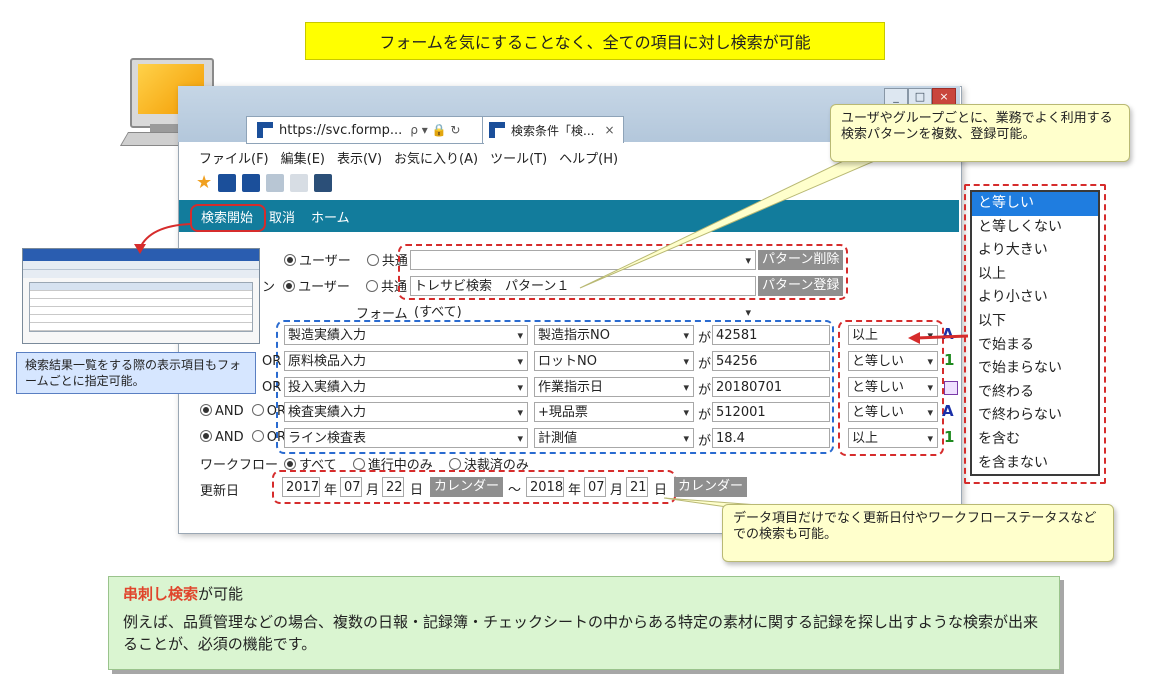 The height and width of the screenshot is (686, 1155). What do you see at coordinates (161, 594) in the screenshot?
I see `summary-title-emphasis: 串刺し検索` at bounding box center [161, 594].